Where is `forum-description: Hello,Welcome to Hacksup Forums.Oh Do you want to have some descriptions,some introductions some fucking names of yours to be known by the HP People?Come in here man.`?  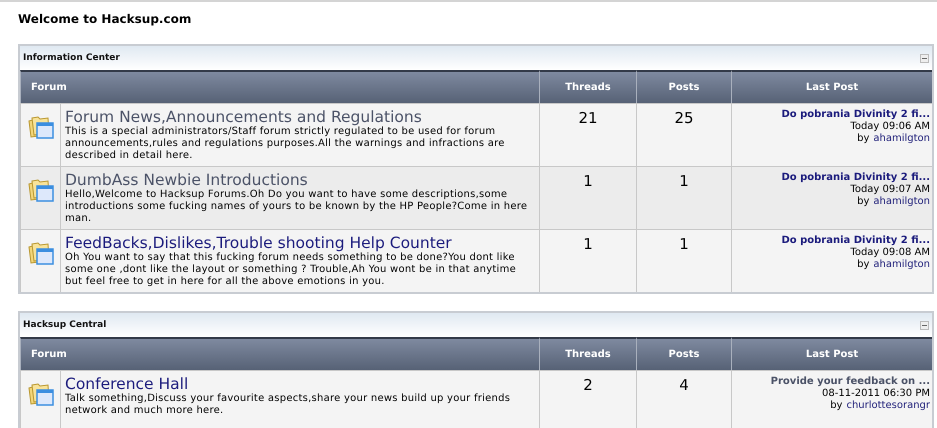 forum-description: Hello,Welcome to Hacksup Forums.Oh Do you want to have some descriptions,some introductions some fucking names of yours to be known by the HP People?Come in here man. is located at coordinates (296, 207).